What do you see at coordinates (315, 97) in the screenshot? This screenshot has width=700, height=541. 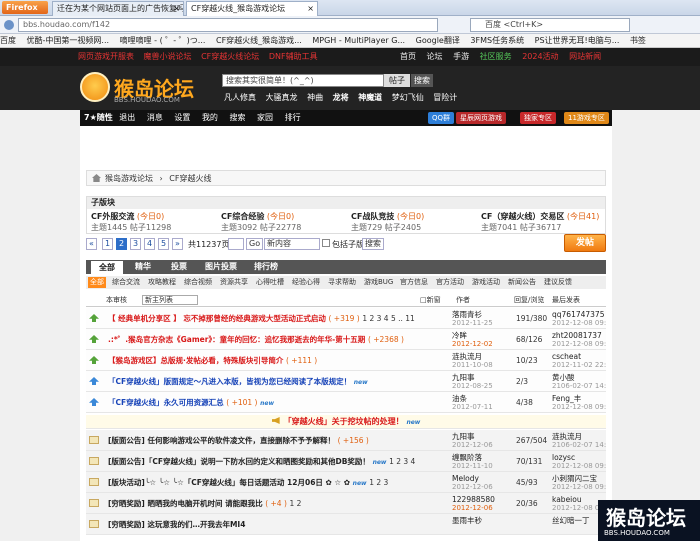 I see `game-link: 神曲` at bounding box center [315, 97].